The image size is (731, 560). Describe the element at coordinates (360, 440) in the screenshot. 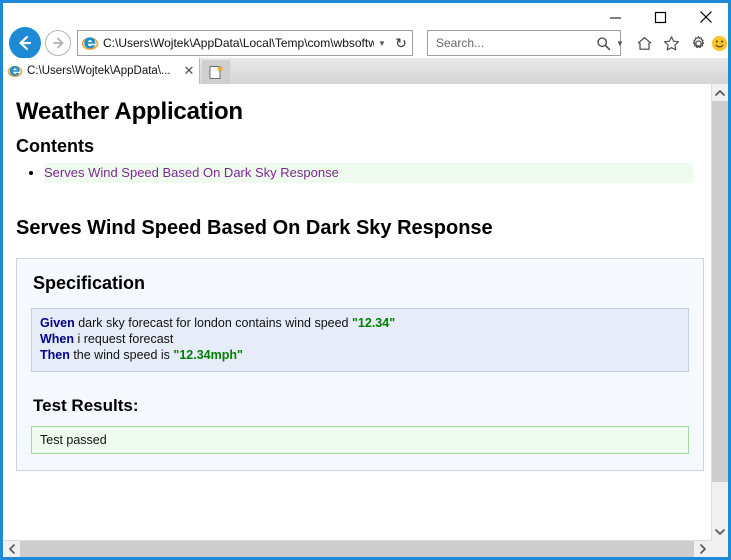

I see `test-result-status: Test passed` at that location.